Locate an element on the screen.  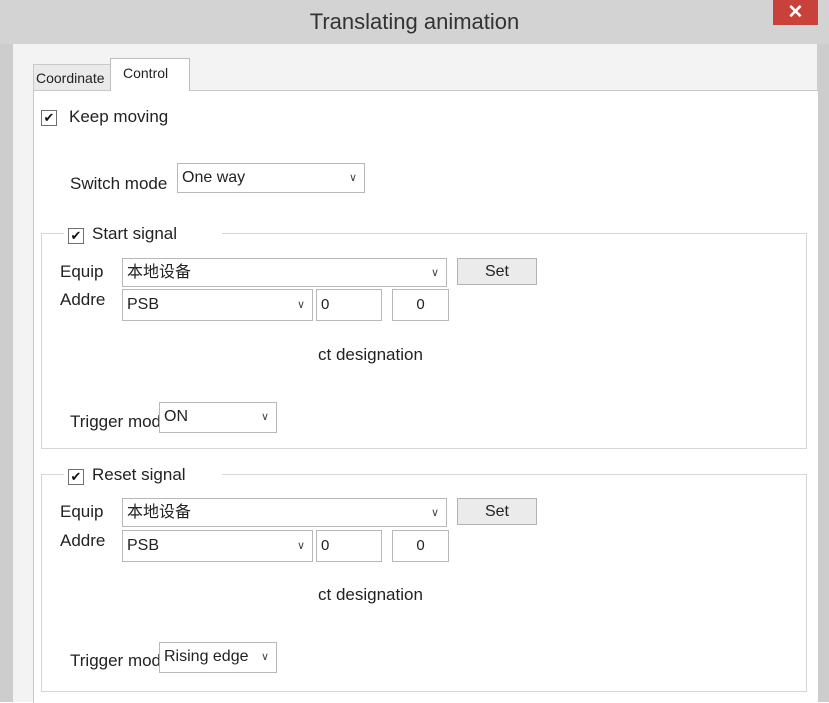
start-equip-value: 本地设备 is located at coordinates (159, 272).